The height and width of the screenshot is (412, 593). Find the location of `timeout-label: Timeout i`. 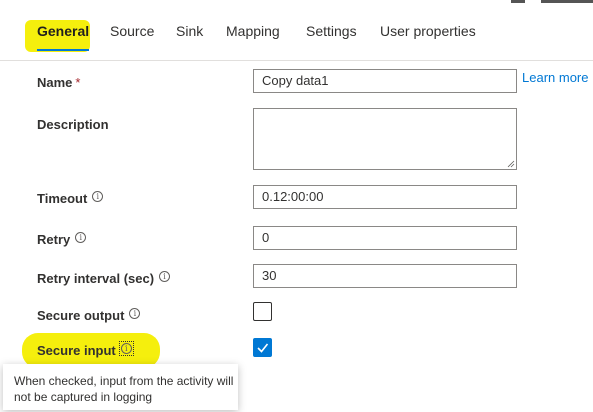

timeout-label: Timeout i is located at coordinates (70, 198).